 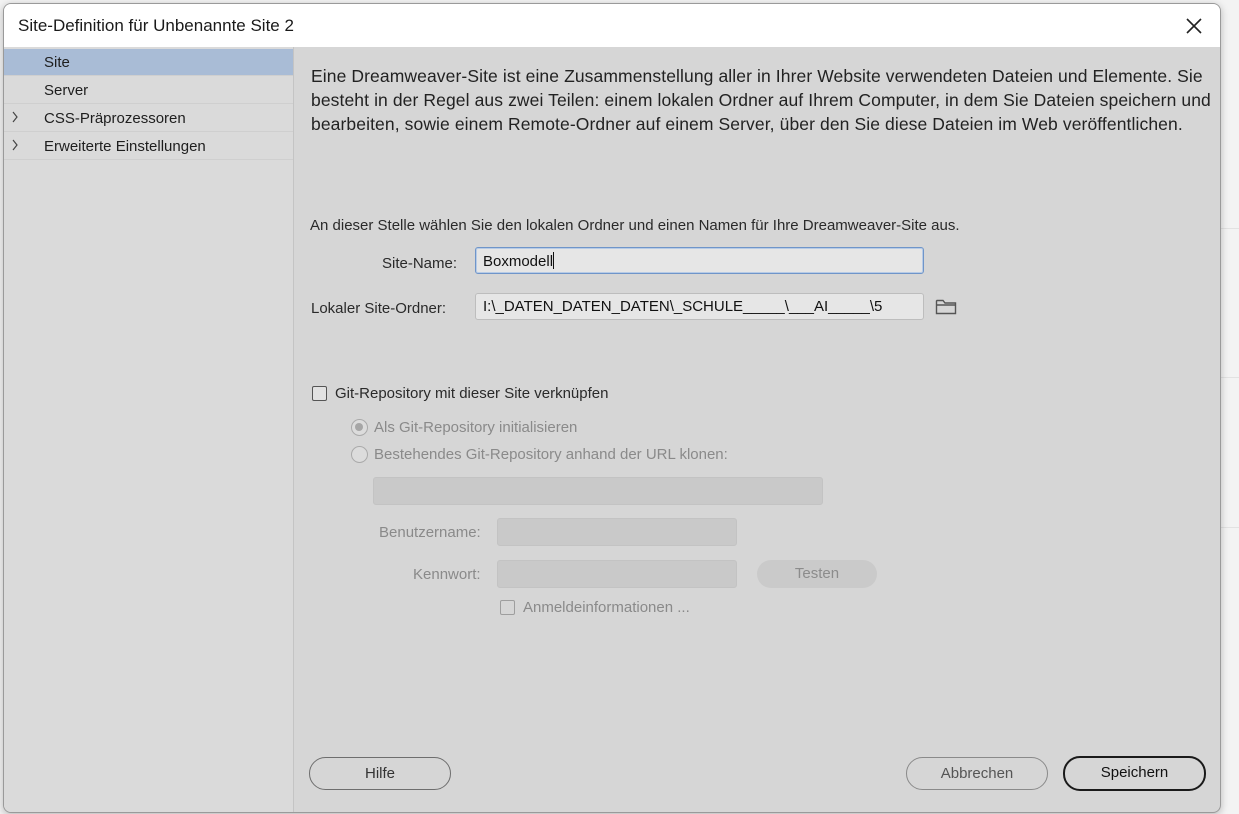 I want to click on title-bar: Site-Definition für Unbenannte Site 2, so click(x=612, y=25).